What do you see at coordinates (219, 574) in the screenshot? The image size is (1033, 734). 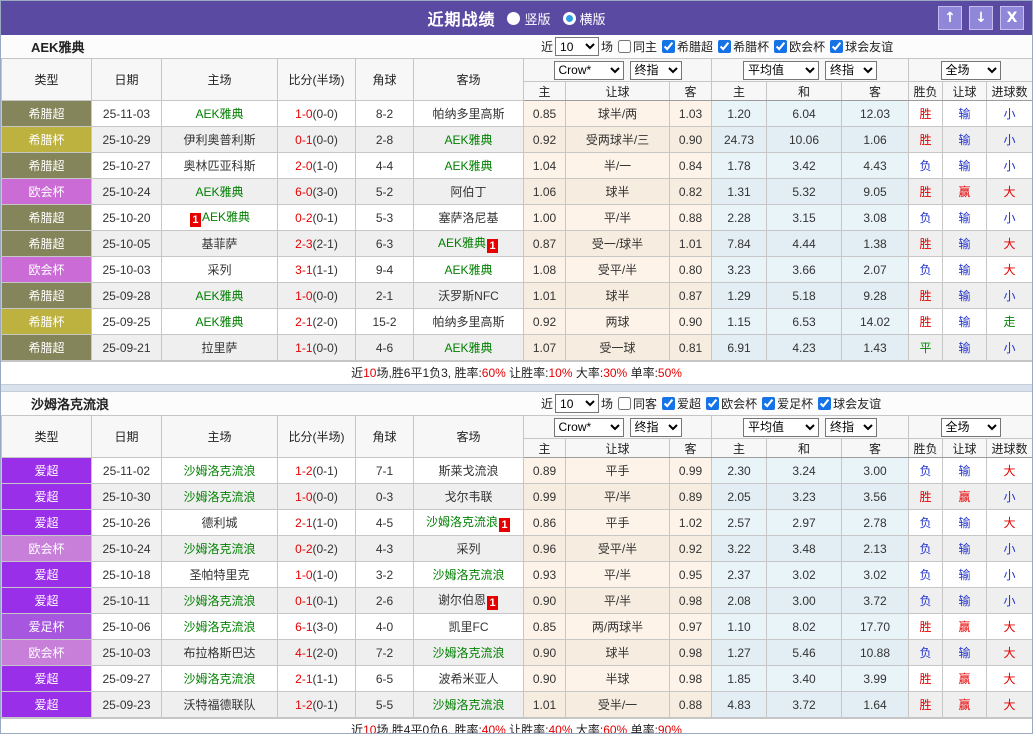 I see `home-team-cell: 圣帕特里克` at bounding box center [219, 574].